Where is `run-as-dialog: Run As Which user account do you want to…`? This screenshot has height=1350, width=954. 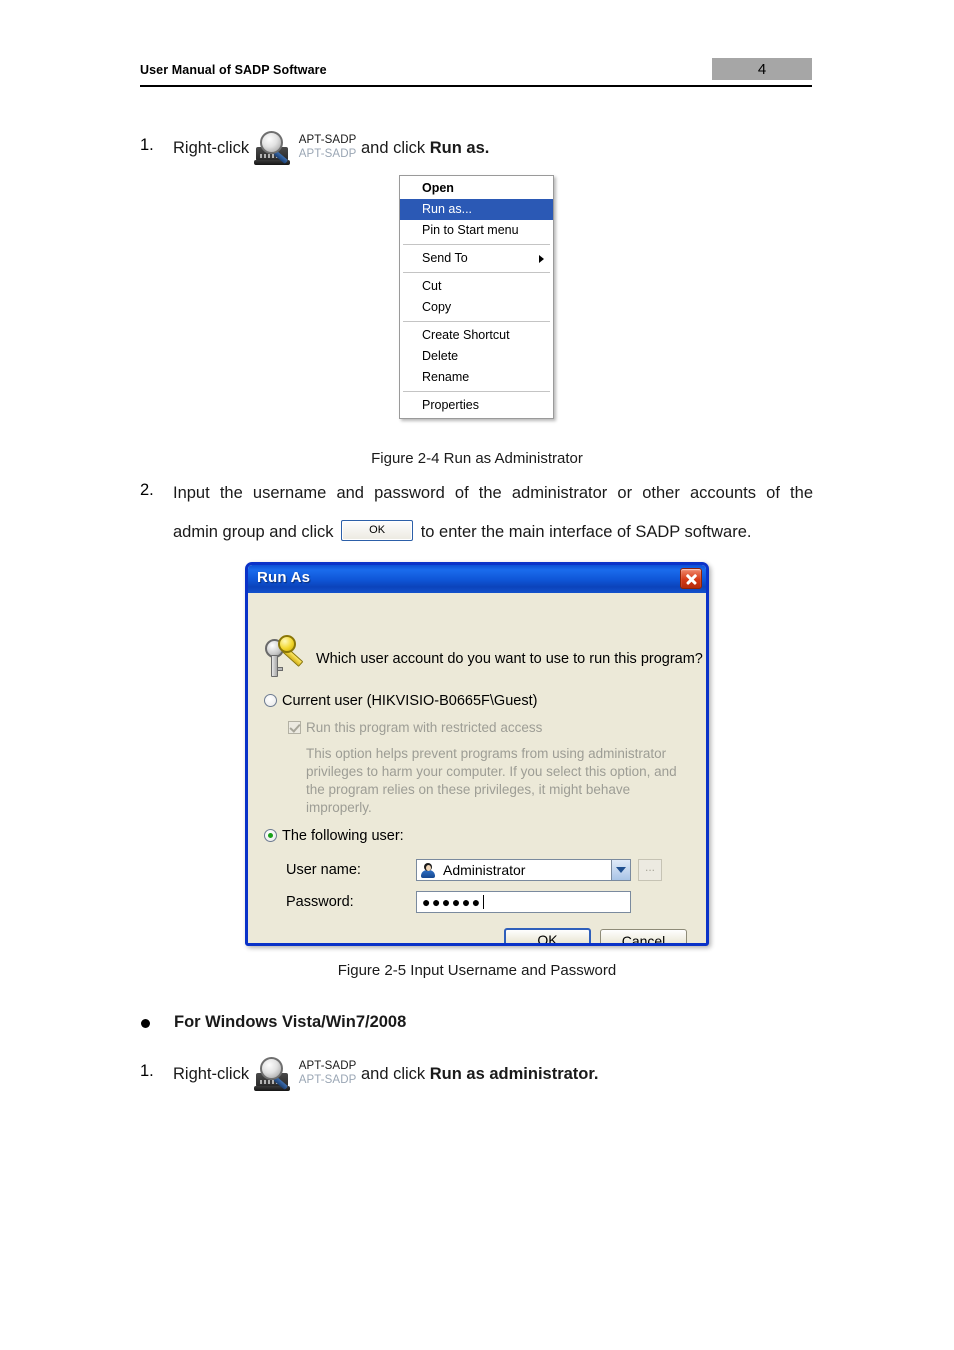 run-as-dialog: Run As Which user account do you want to… is located at coordinates (477, 754).